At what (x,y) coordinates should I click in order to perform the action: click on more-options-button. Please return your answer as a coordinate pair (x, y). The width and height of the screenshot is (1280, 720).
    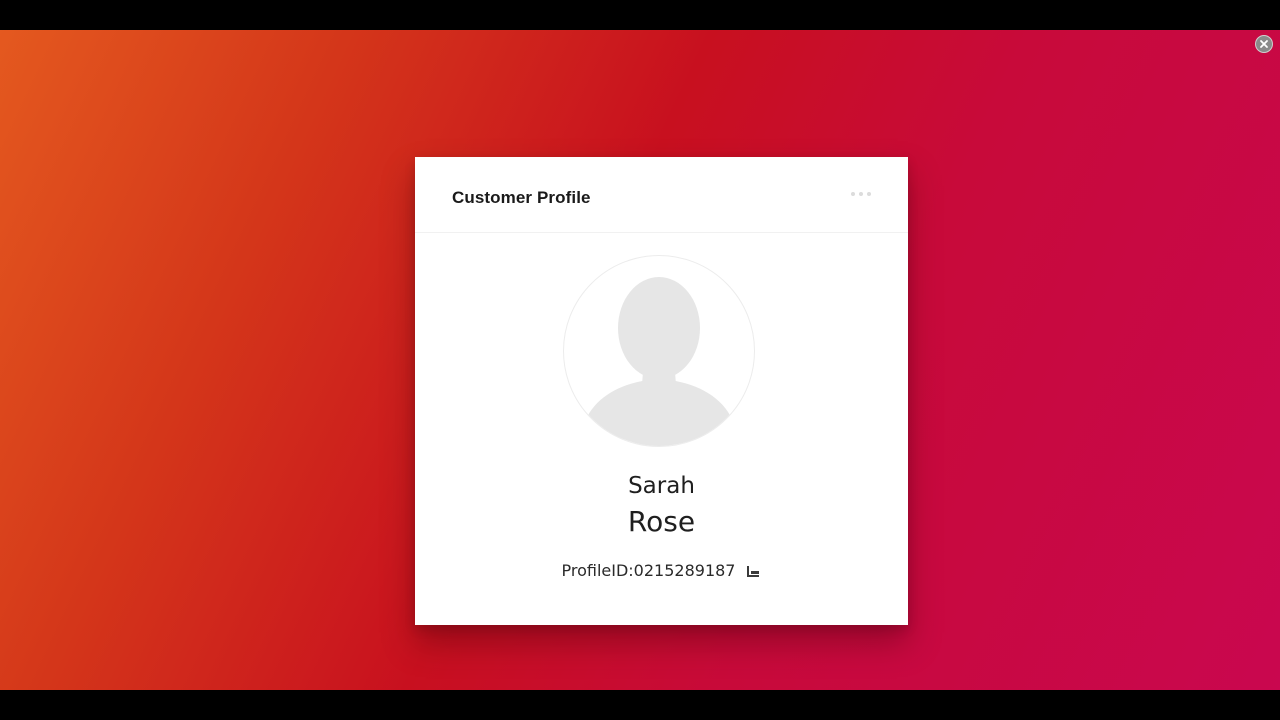
    Looking at the image, I should click on (861, 194).